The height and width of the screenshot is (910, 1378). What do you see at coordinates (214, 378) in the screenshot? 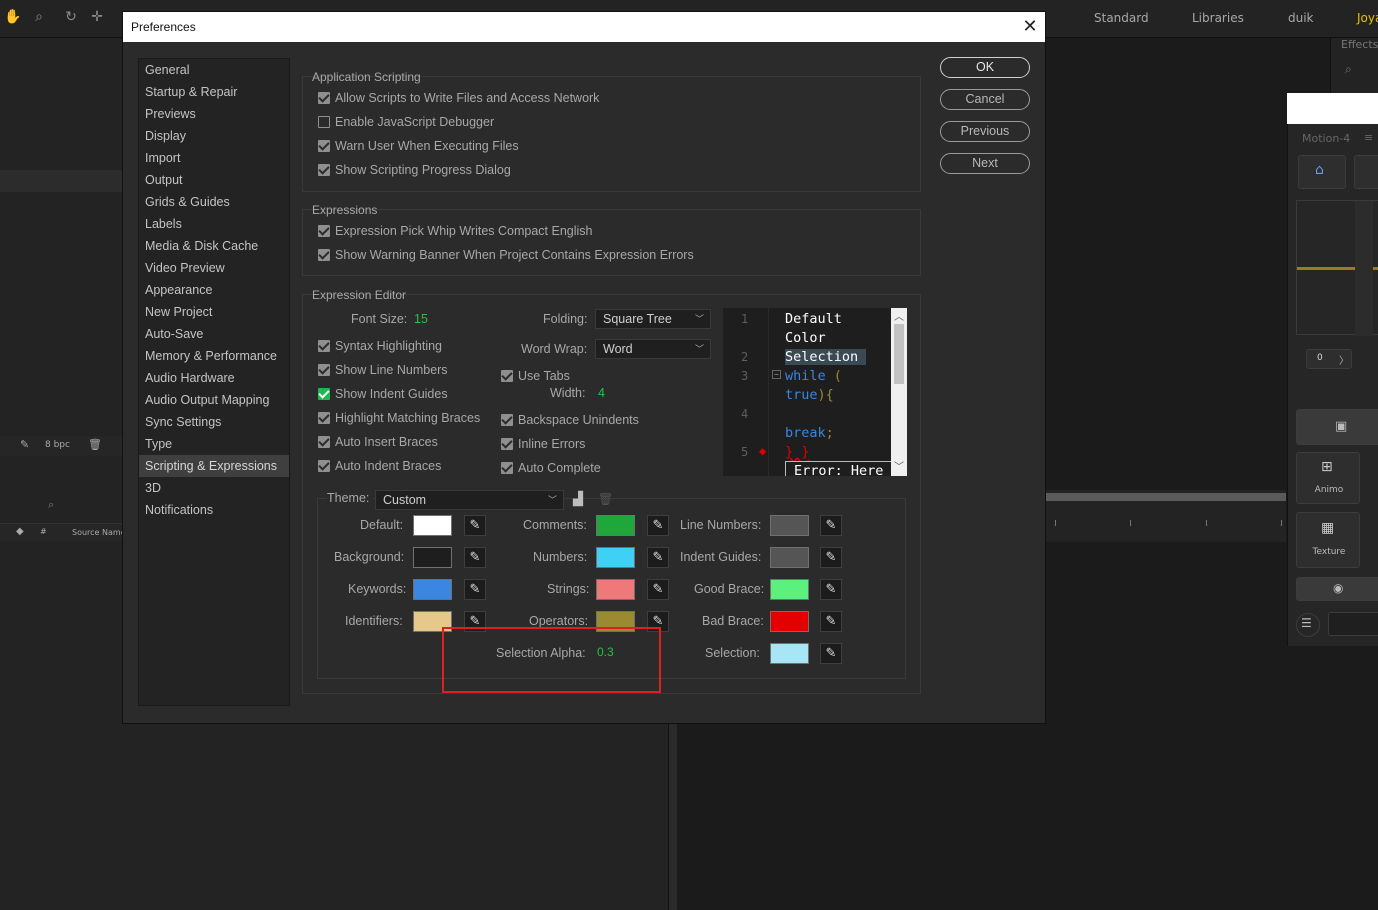
I see `category-audio-hardware: Audio Hardware` at bounding box center [214, 378].